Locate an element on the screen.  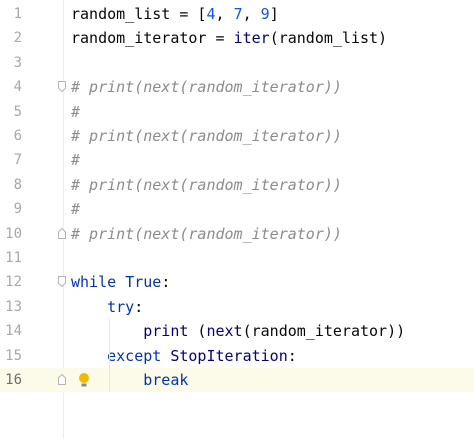
code-line-15: 15 except StopIteration: is located at coordinates (237, 356).